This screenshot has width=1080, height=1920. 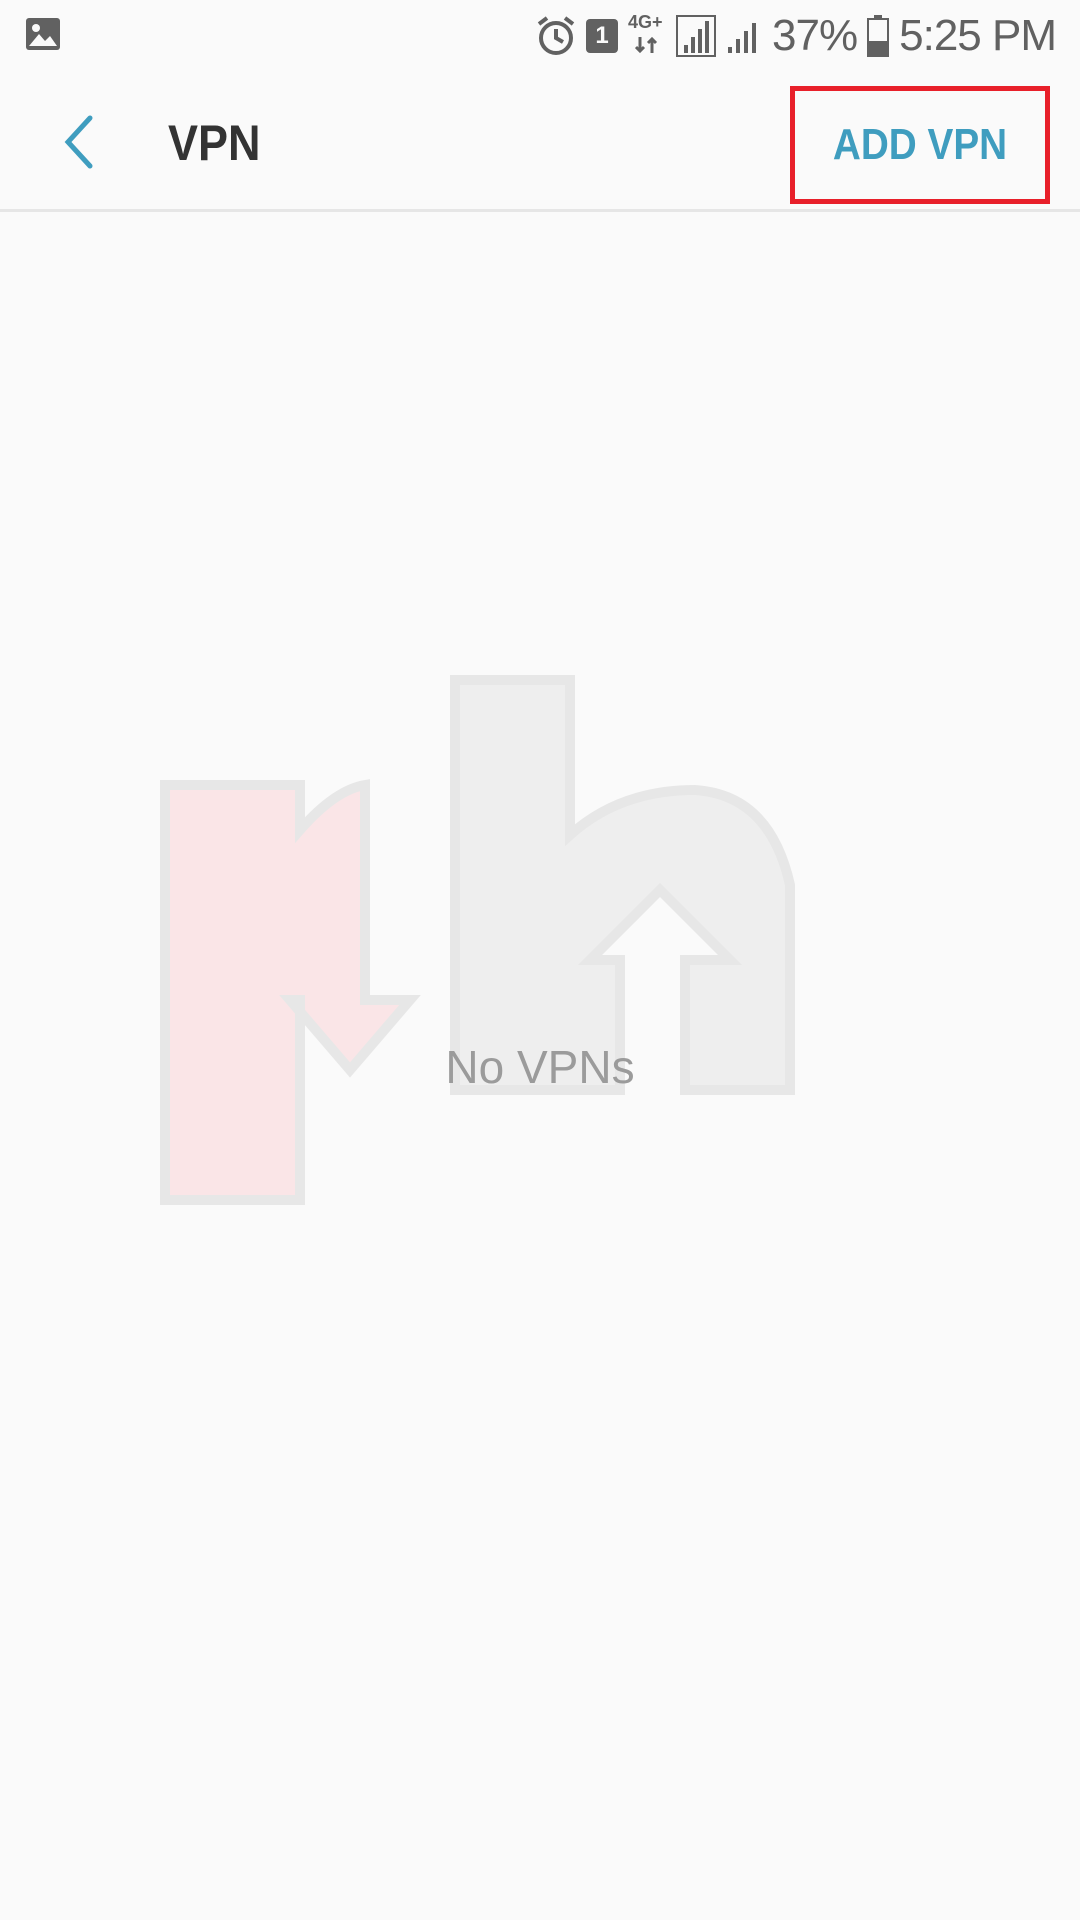 I want to click on battery-percent: 37%, so click(x=815, y=35).